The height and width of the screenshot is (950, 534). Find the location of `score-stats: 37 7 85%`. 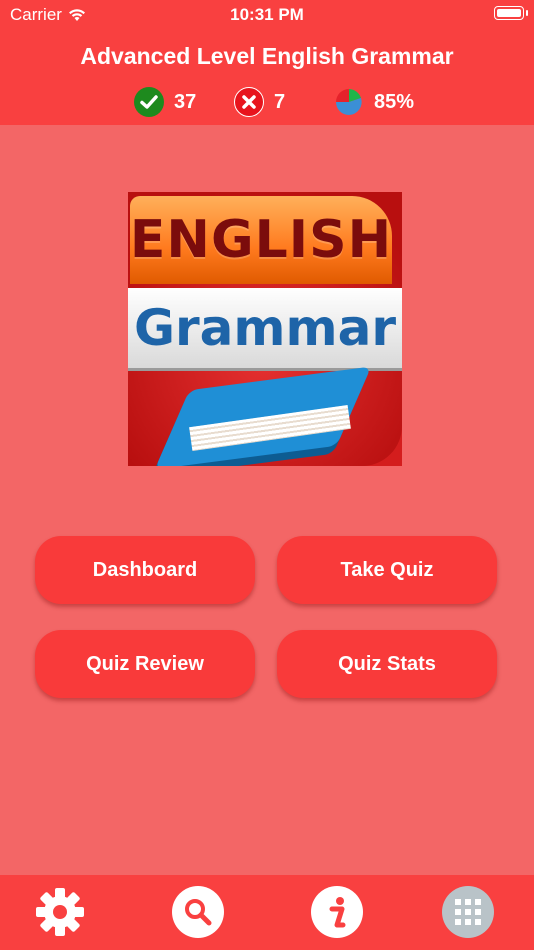

score-stats: 37 7 85% is located at coordinates (267, 104).